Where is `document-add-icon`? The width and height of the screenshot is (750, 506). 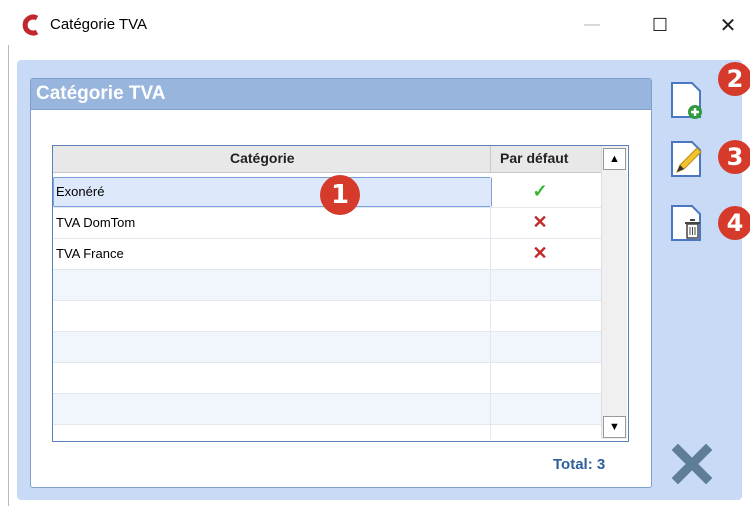
document-add-icon is located at coordinates (686, 100).